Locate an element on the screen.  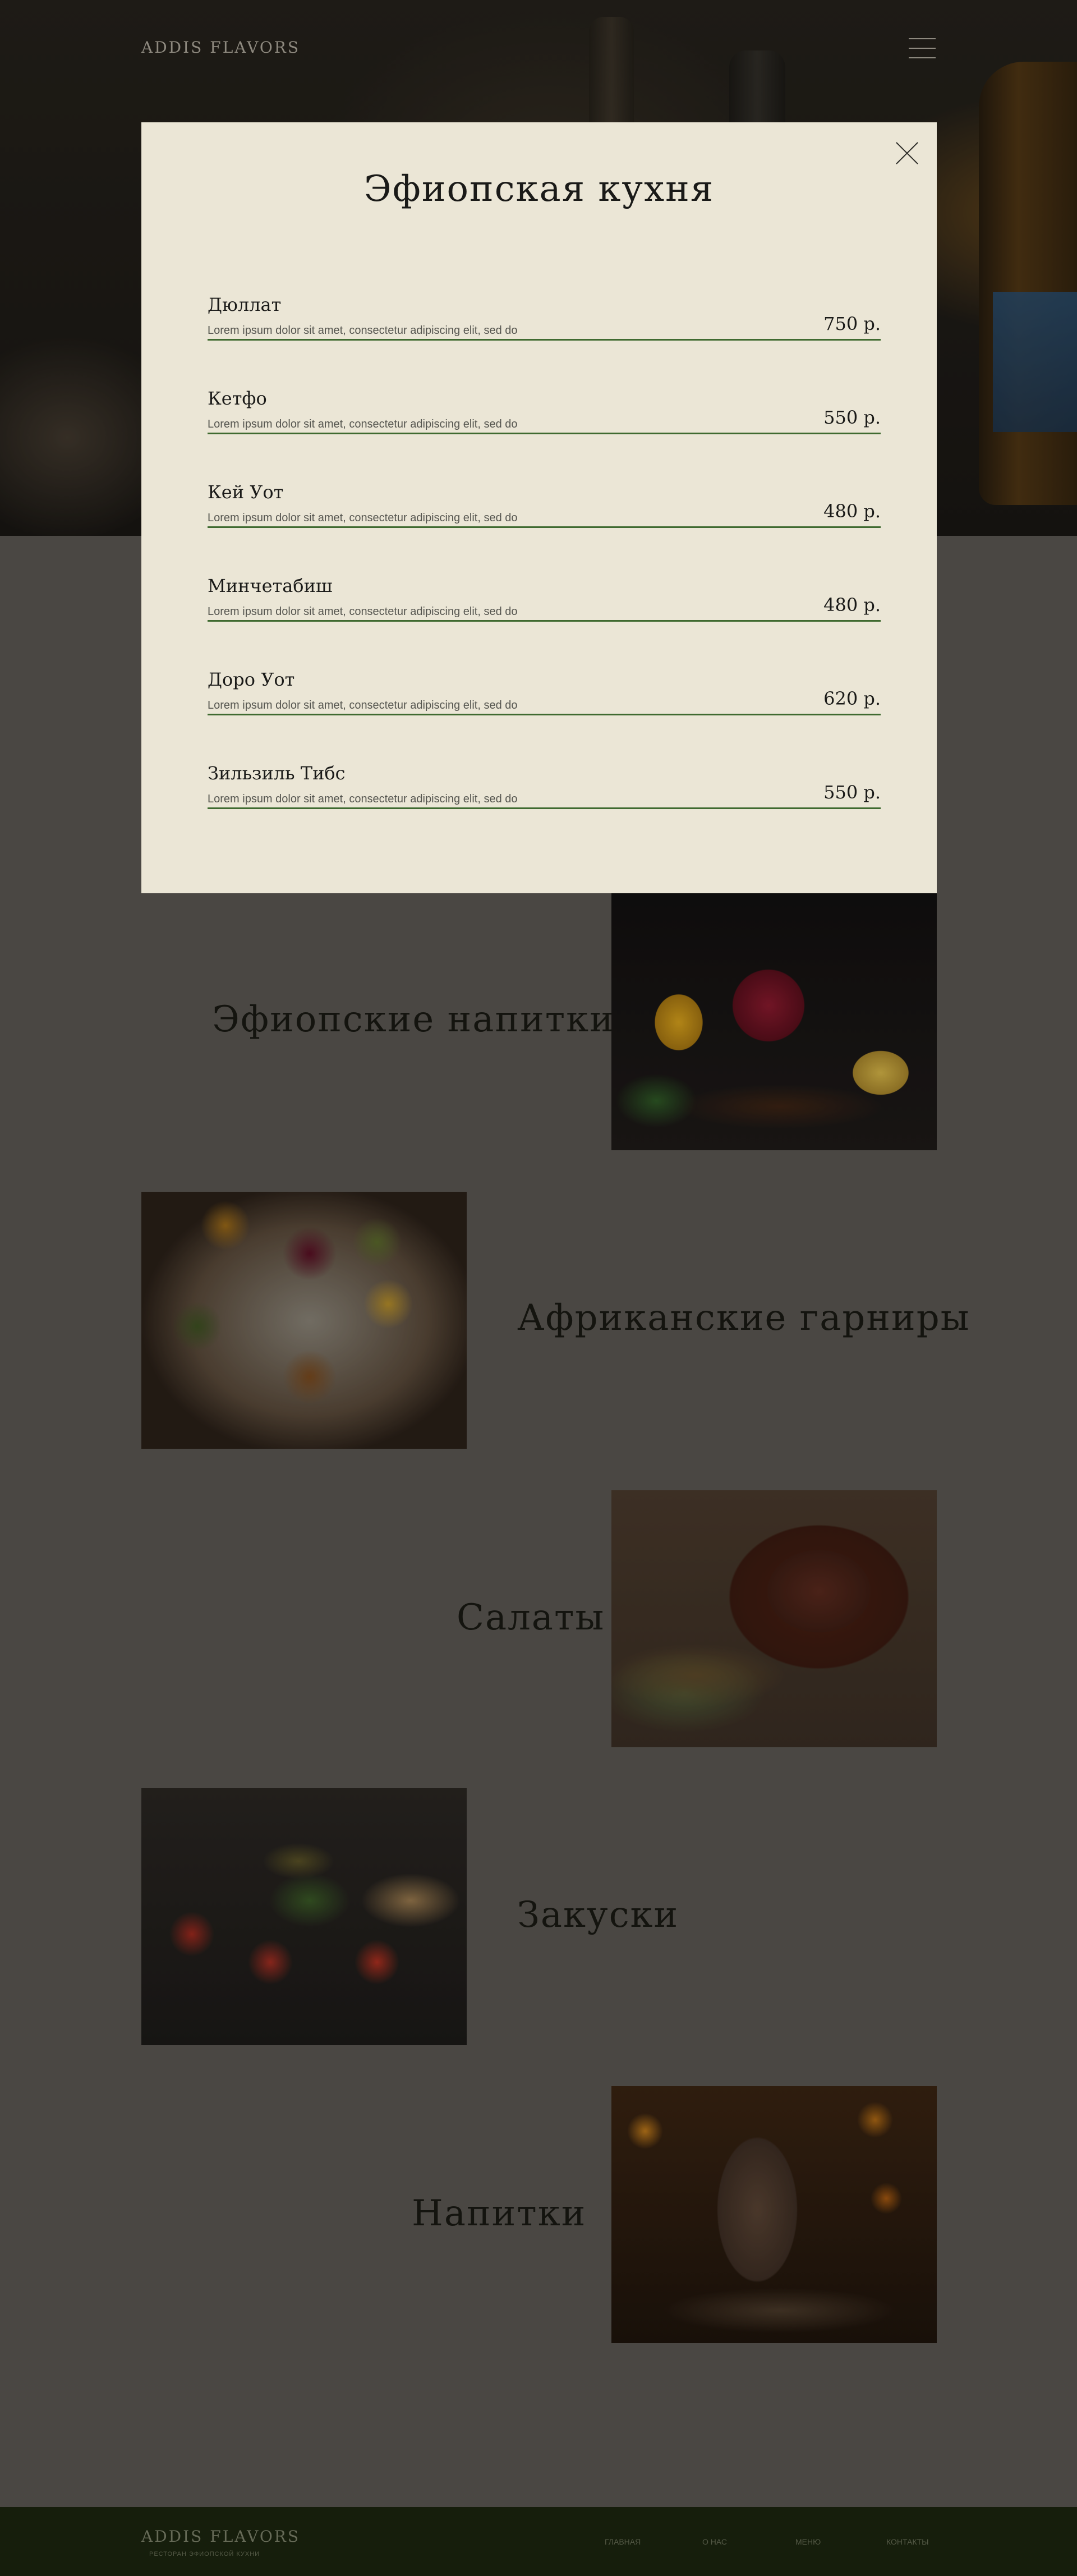
category-image-ethiopian-drinks is located at coordinates (774, 1021).